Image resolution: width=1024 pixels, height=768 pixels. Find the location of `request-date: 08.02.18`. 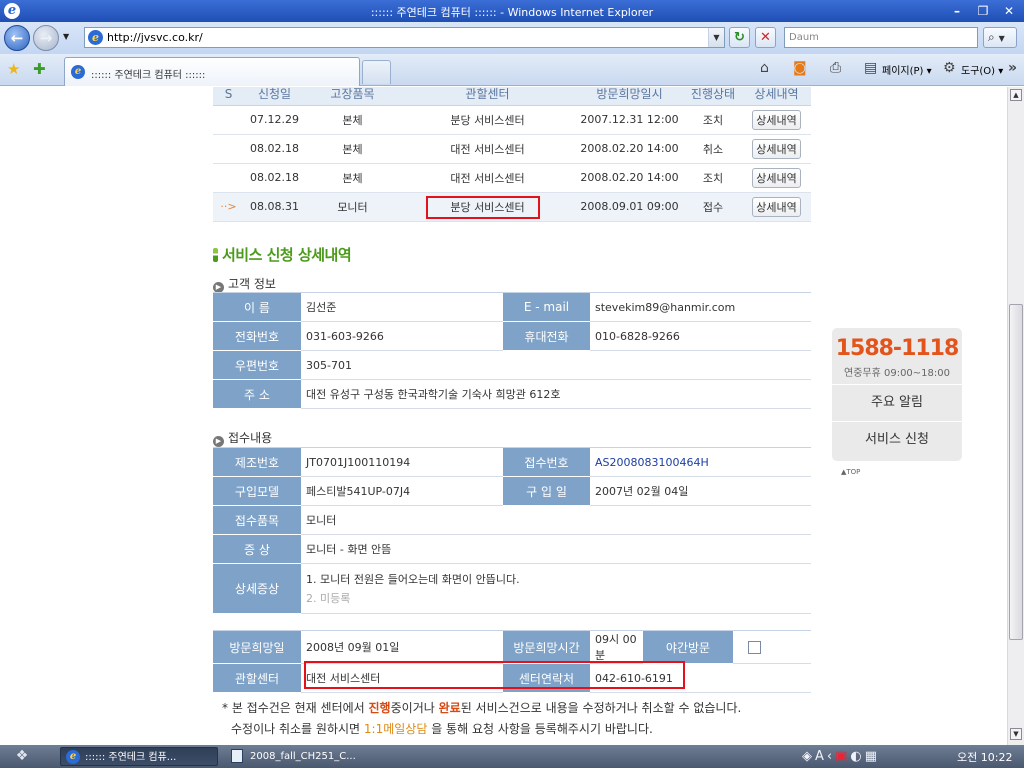

request-date: 08.02.18 is located at coordinates (274, 178).